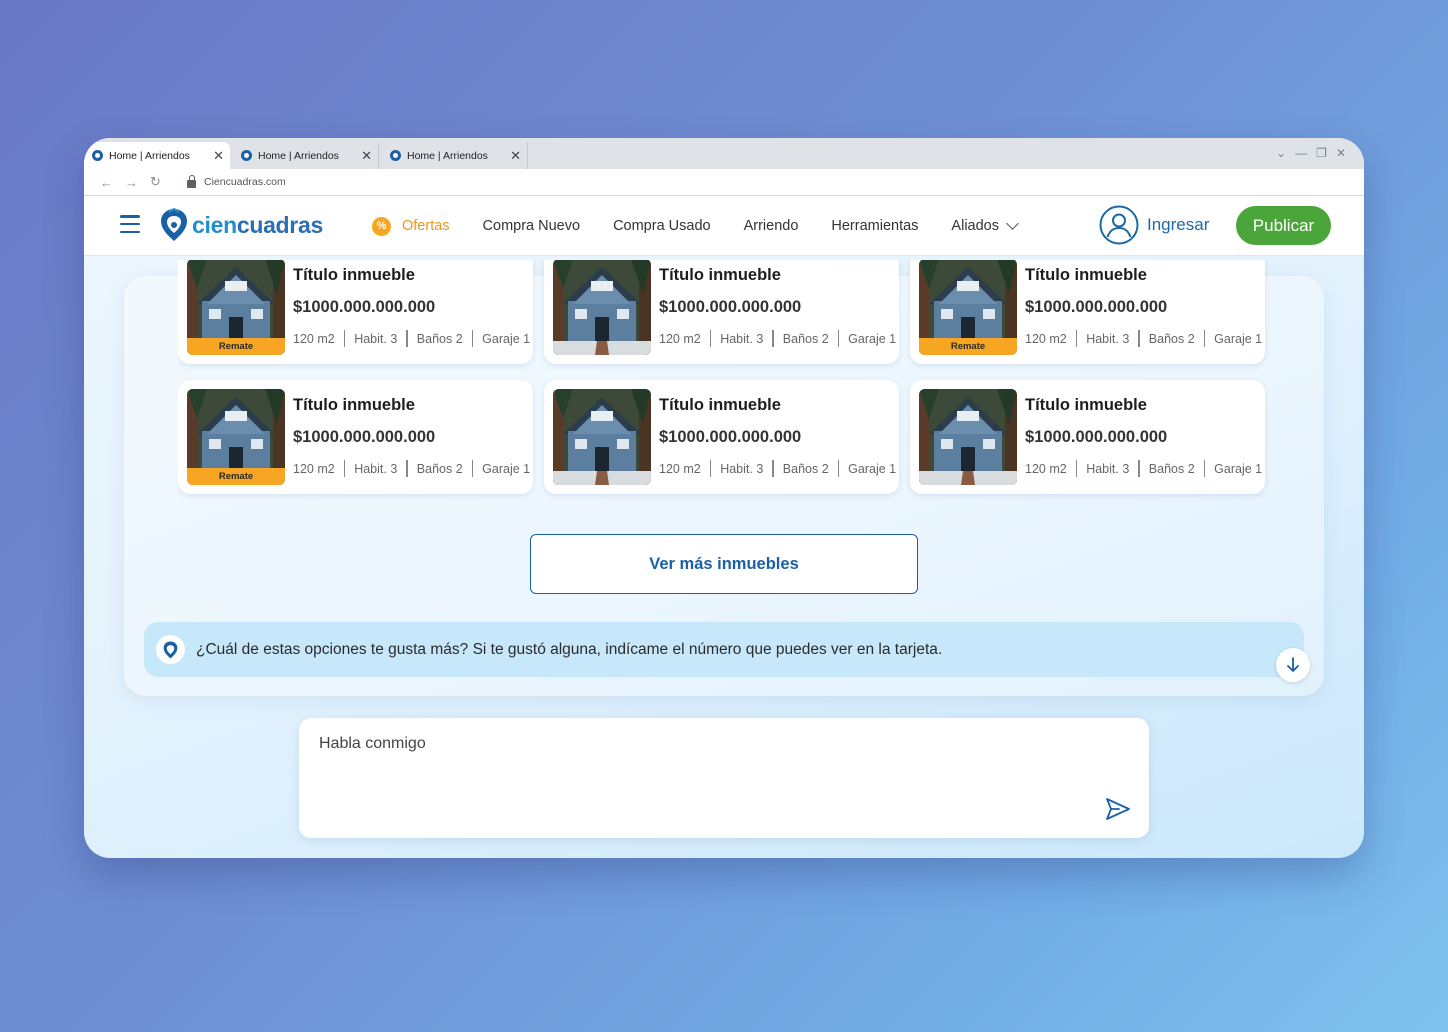  What do you see at coordinates (1301, 153) in the screenshot?
I see `minimize-icon: —` at bounding box center [1301, 153].